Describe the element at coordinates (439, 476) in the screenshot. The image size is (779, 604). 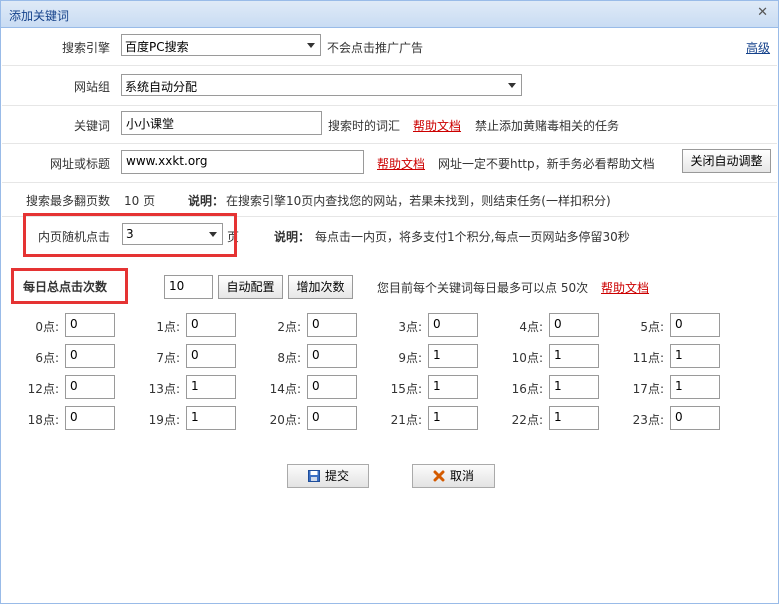
I see `cancel-icon` at that location.